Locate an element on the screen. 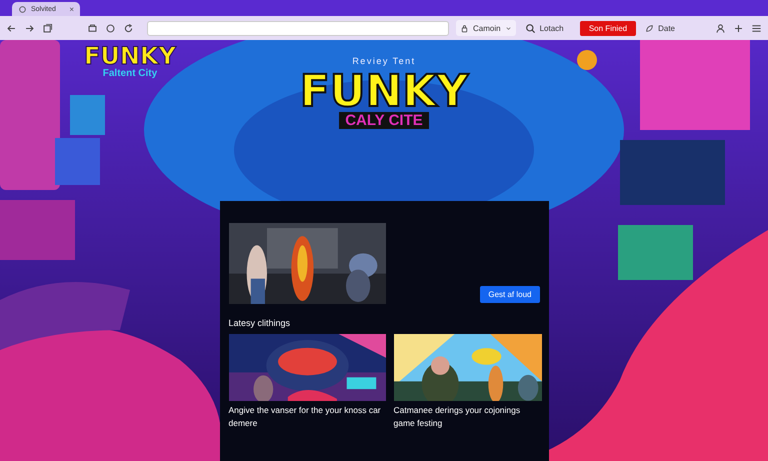 The image size is (768, 461). page-icon is located at coordinates (22, 9).